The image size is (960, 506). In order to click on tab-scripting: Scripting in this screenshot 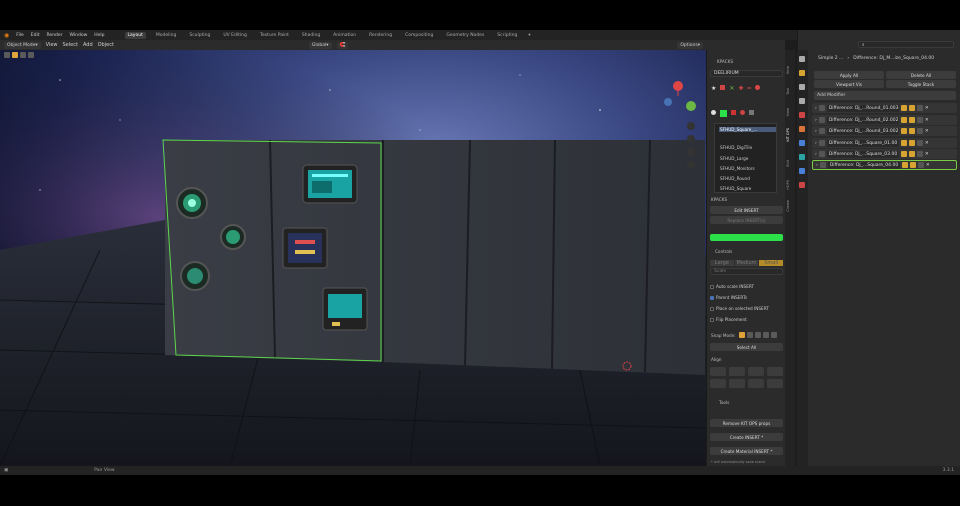, I will do `click(507, 35)`.